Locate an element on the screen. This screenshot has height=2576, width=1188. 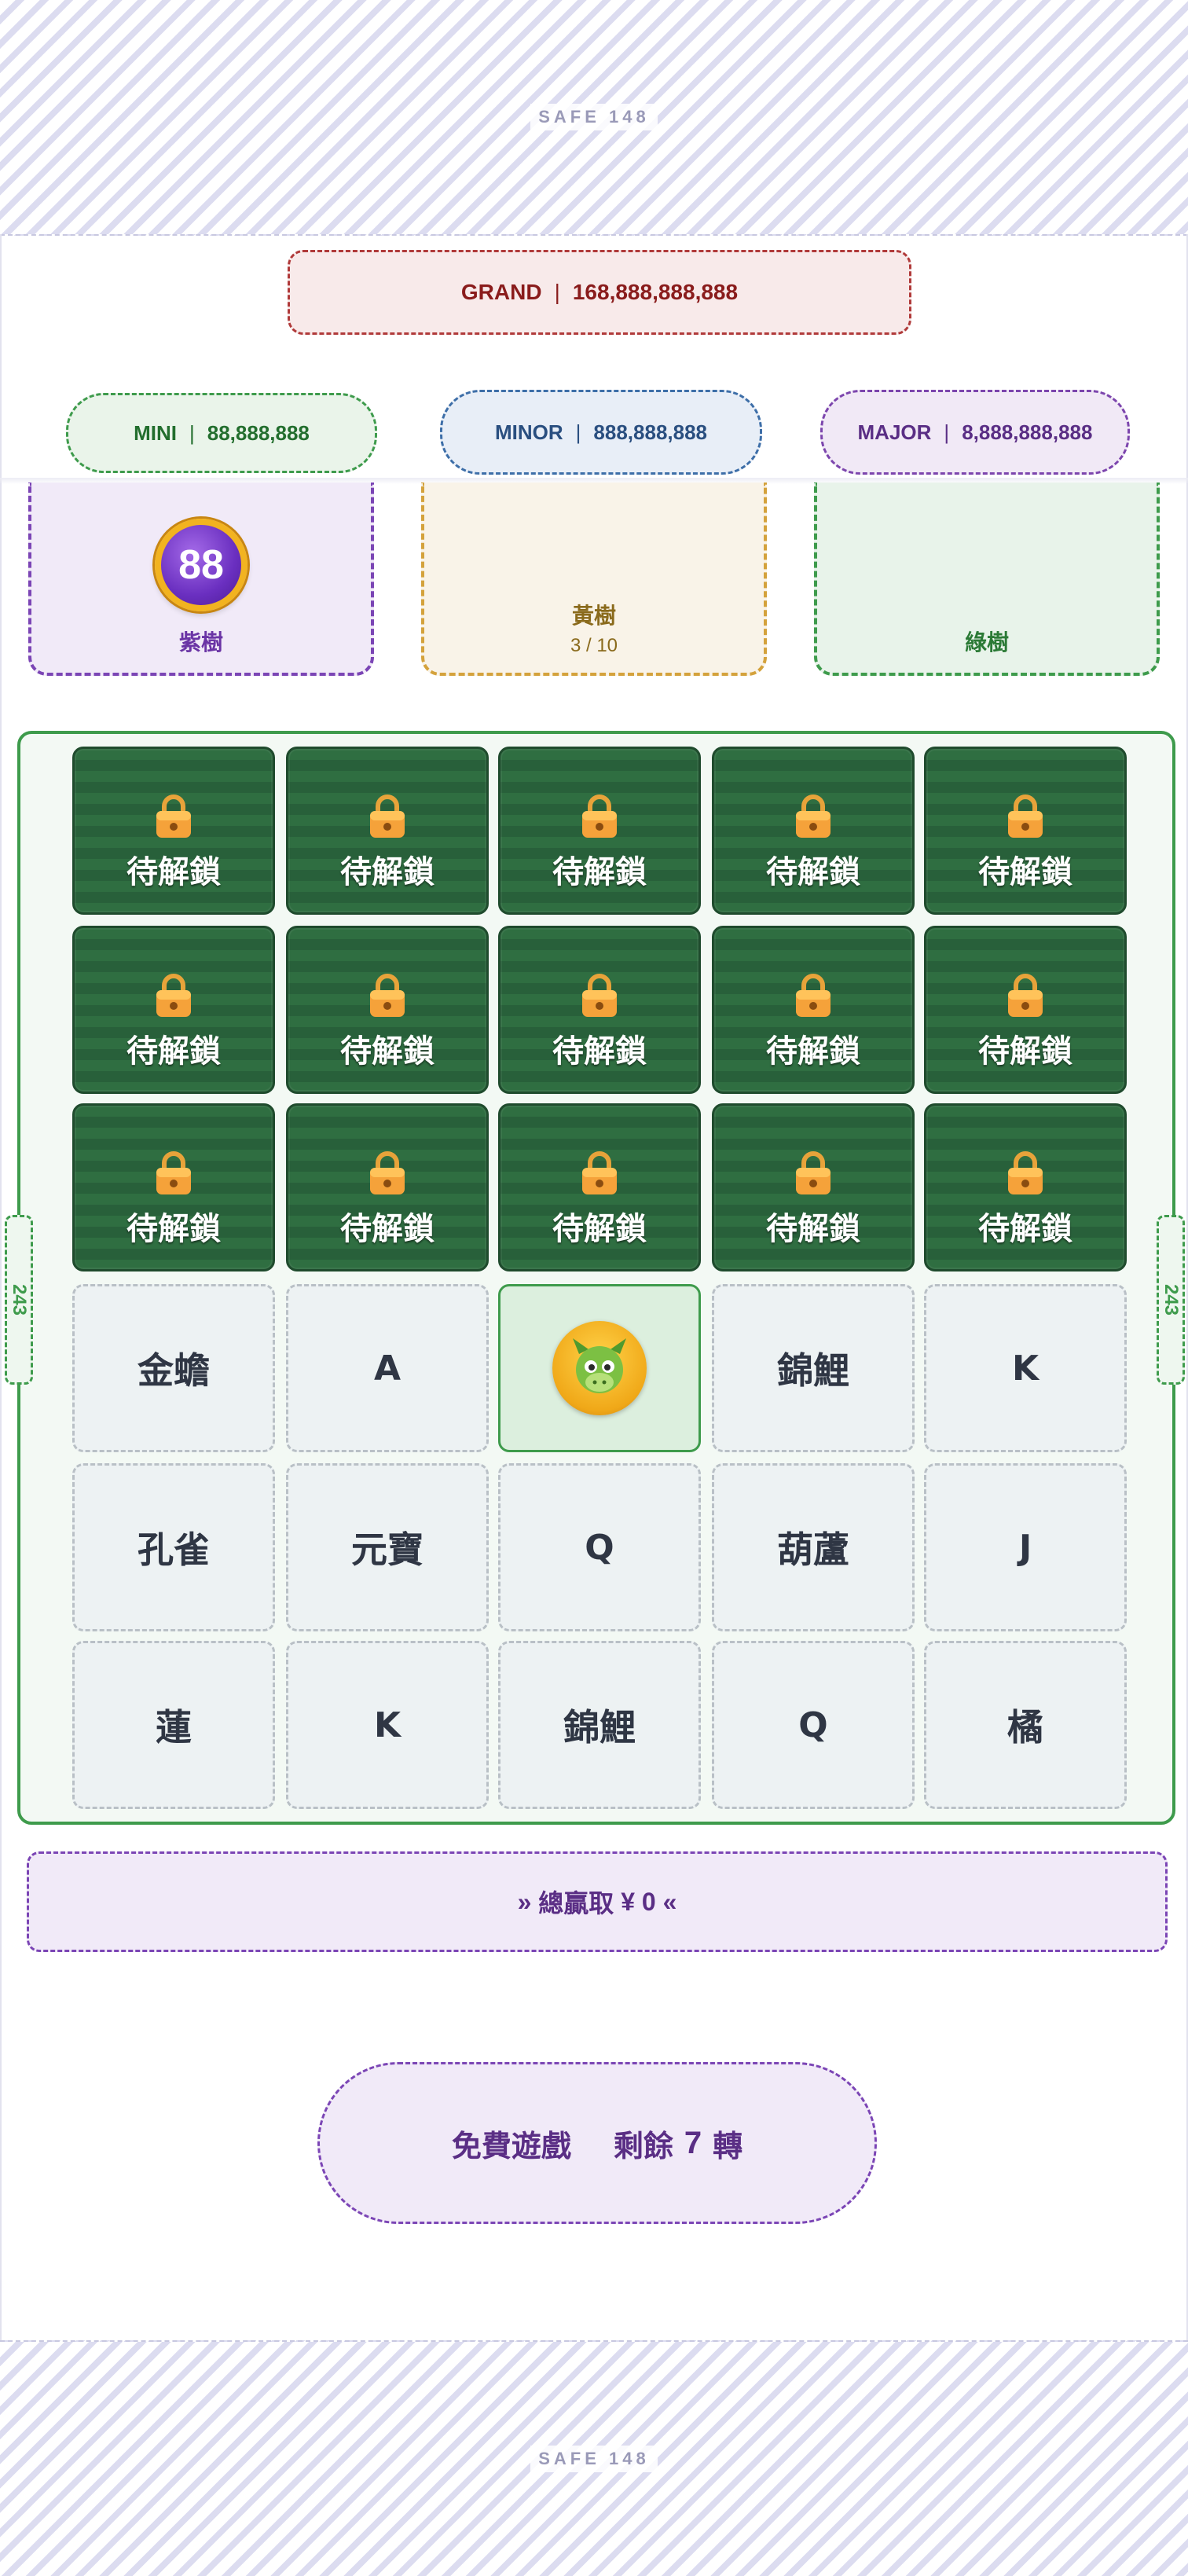
dragon-wild-icon is located at coordinates (599, 1368).